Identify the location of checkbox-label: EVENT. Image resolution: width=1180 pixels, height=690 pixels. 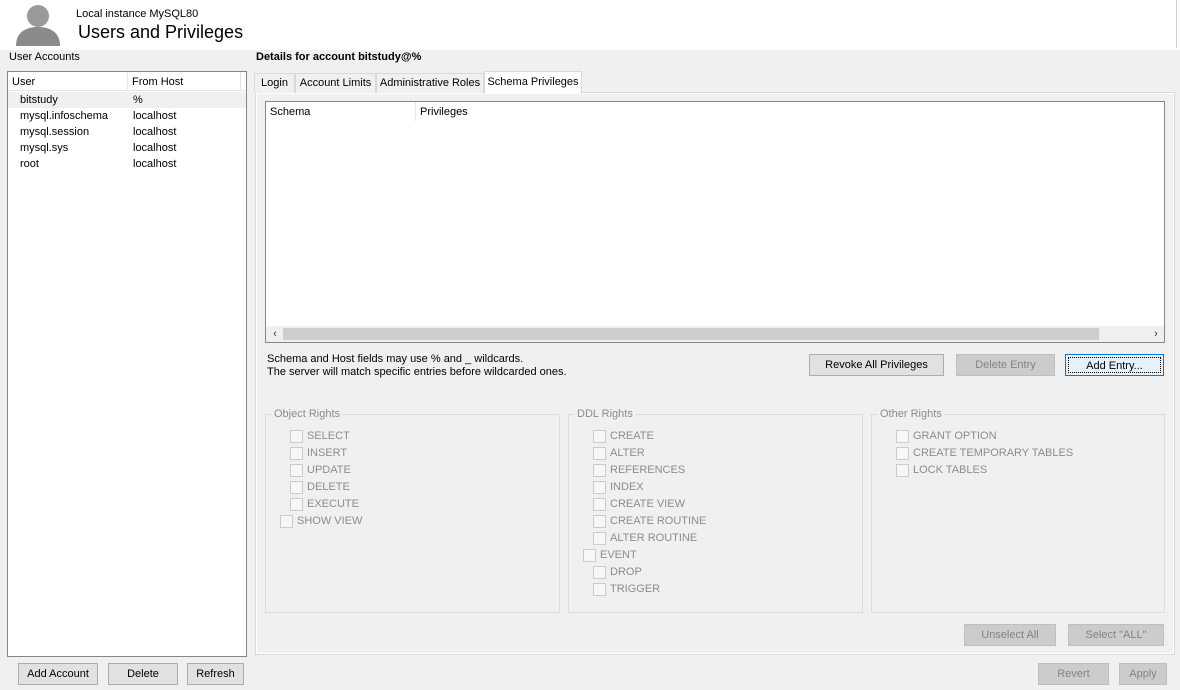
(618, 555).